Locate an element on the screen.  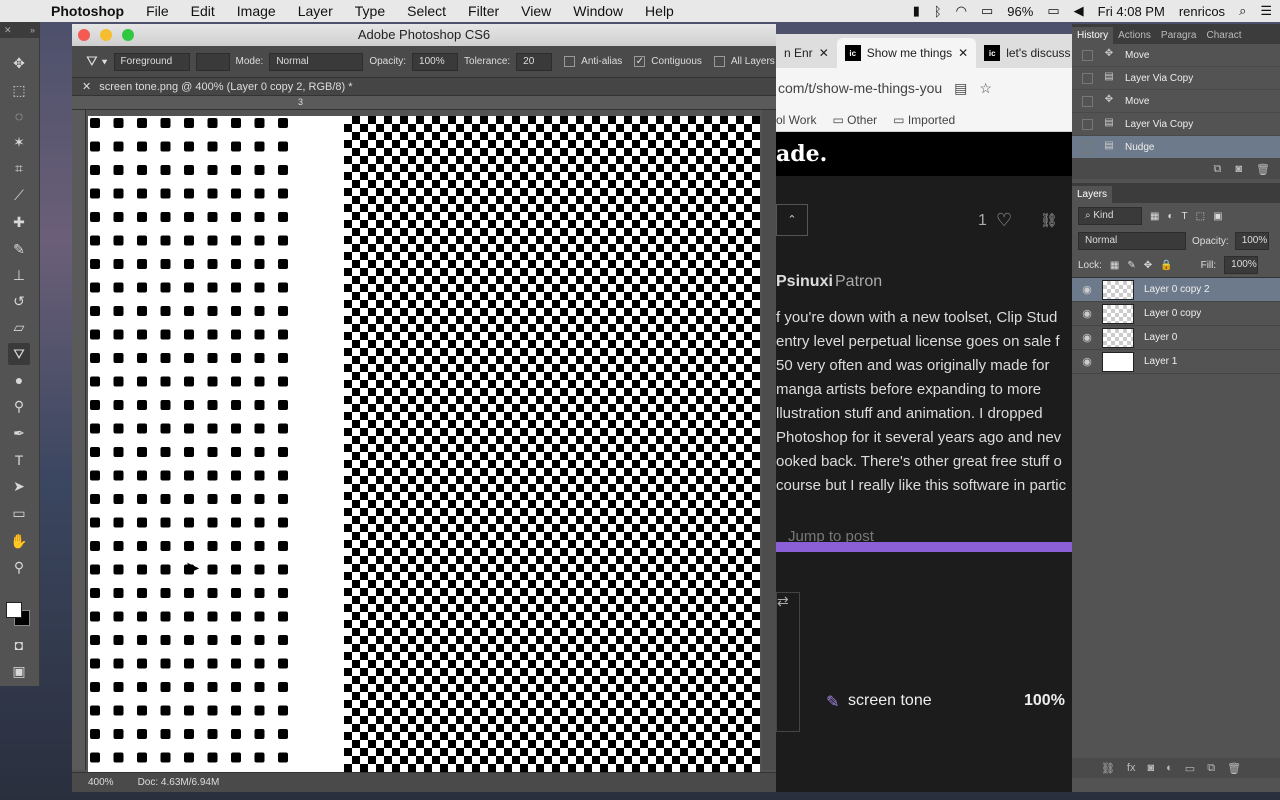
zoom-tool-icon: ⚲ is located at coordinates (19, 567).